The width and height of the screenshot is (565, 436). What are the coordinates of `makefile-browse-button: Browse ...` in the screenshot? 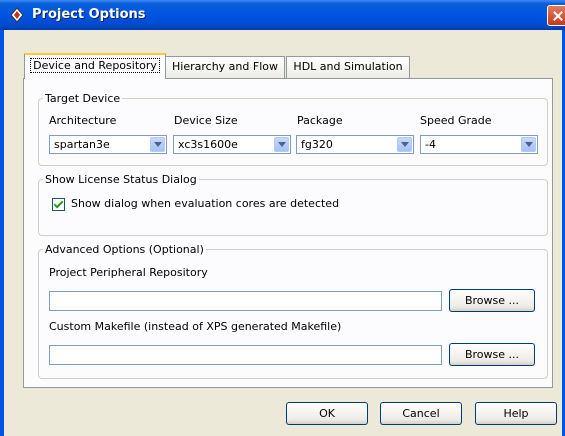 It's located at (492, 354).